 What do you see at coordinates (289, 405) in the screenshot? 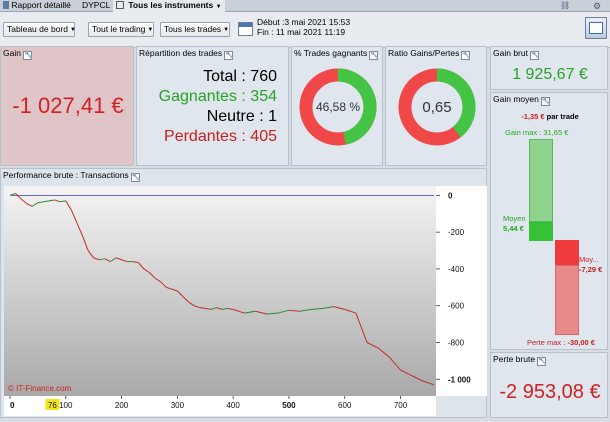
I see `x-tick-label: 500` at bounding box center [289, 405].